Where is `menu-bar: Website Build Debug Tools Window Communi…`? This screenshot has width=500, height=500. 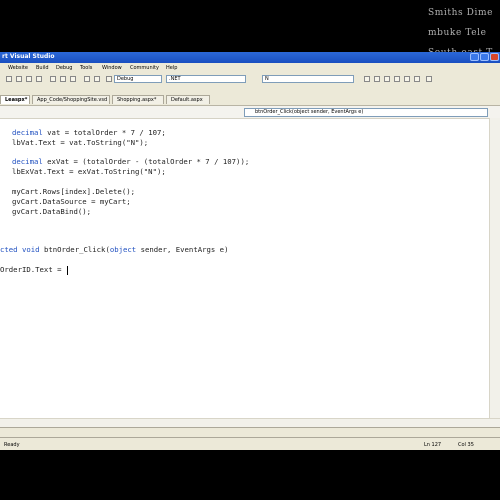
menu-bar: Website Build Debug Tools Window Communi… is located at coordinates (250, 68).